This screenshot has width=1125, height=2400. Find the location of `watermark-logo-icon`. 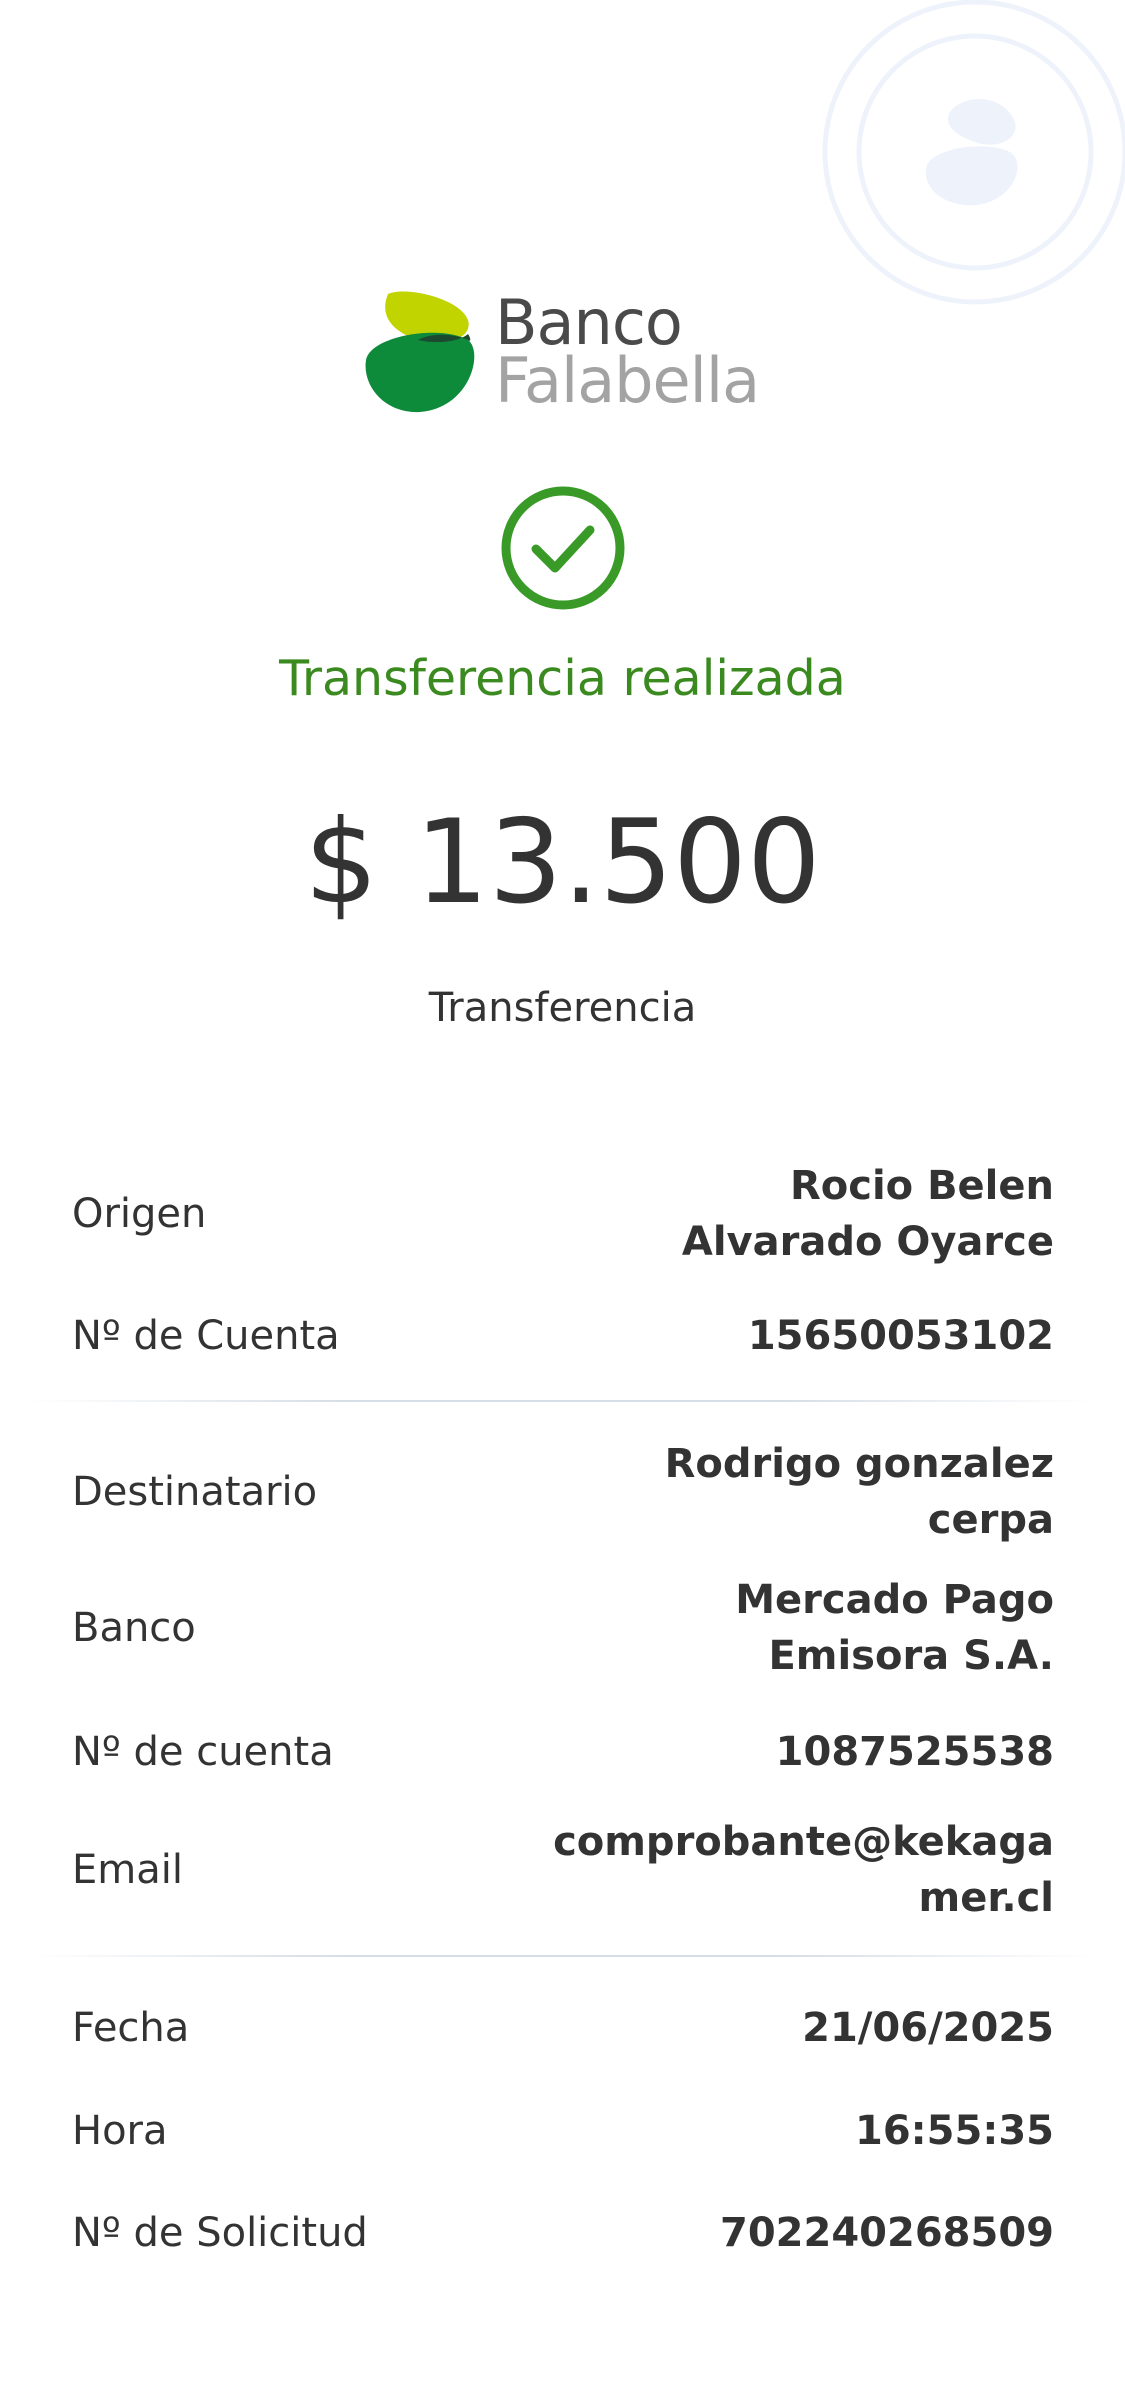

watermark-logo-icon is located at coordinates (973, 152).